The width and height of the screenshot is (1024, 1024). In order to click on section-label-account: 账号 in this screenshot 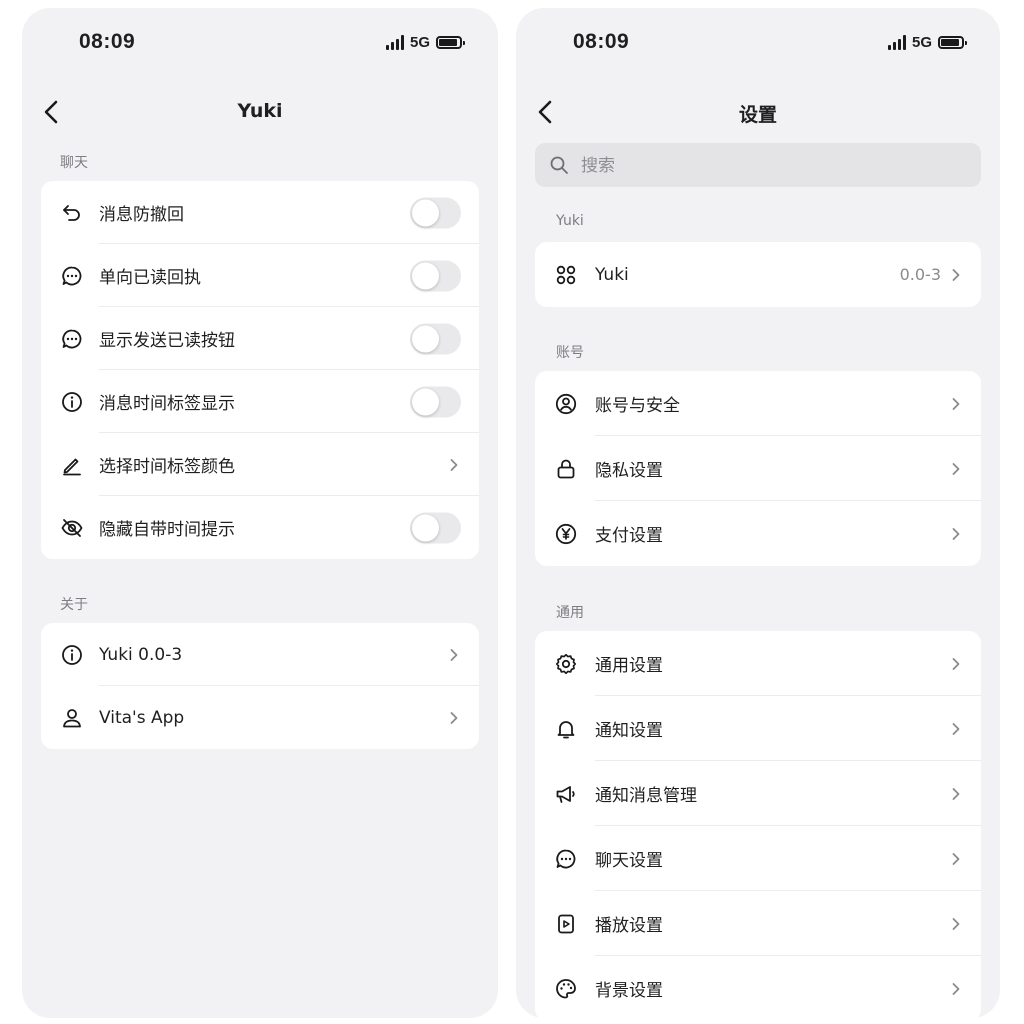, I will do `click(570, 353)`.